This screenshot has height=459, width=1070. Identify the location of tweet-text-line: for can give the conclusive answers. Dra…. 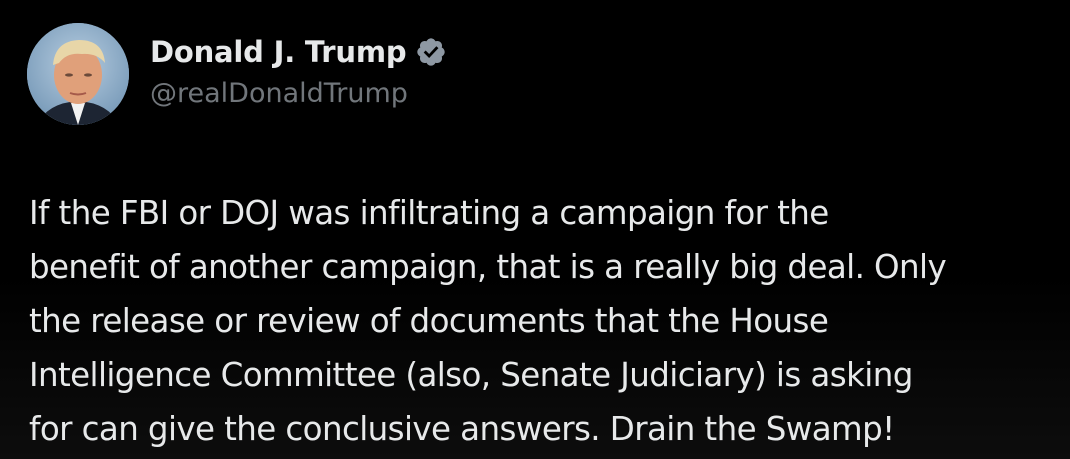
(462, 429).